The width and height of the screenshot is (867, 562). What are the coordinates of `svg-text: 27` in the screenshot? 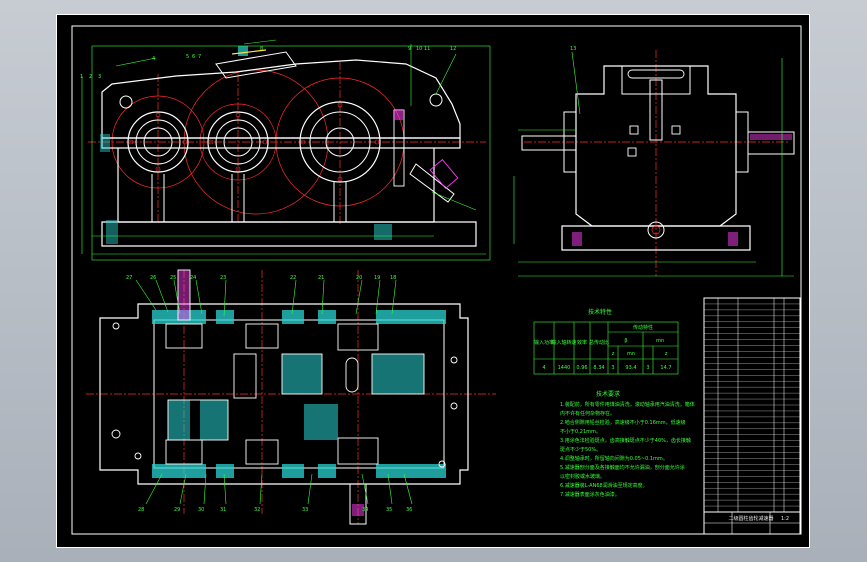 It's located at (129, 278).